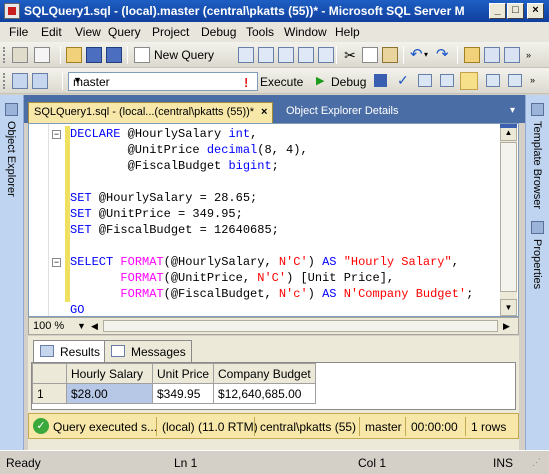 The image size is (549, 474). What do you see at coordinates (264, 112) in the screenshot?
I see `close-tab-icon: ×` at bounding box center [264, 112].